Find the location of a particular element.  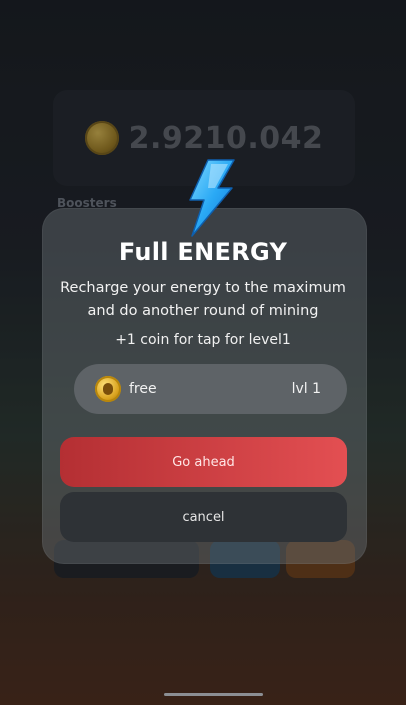

cancel-button: cancel is located at coordinates (203, 517).